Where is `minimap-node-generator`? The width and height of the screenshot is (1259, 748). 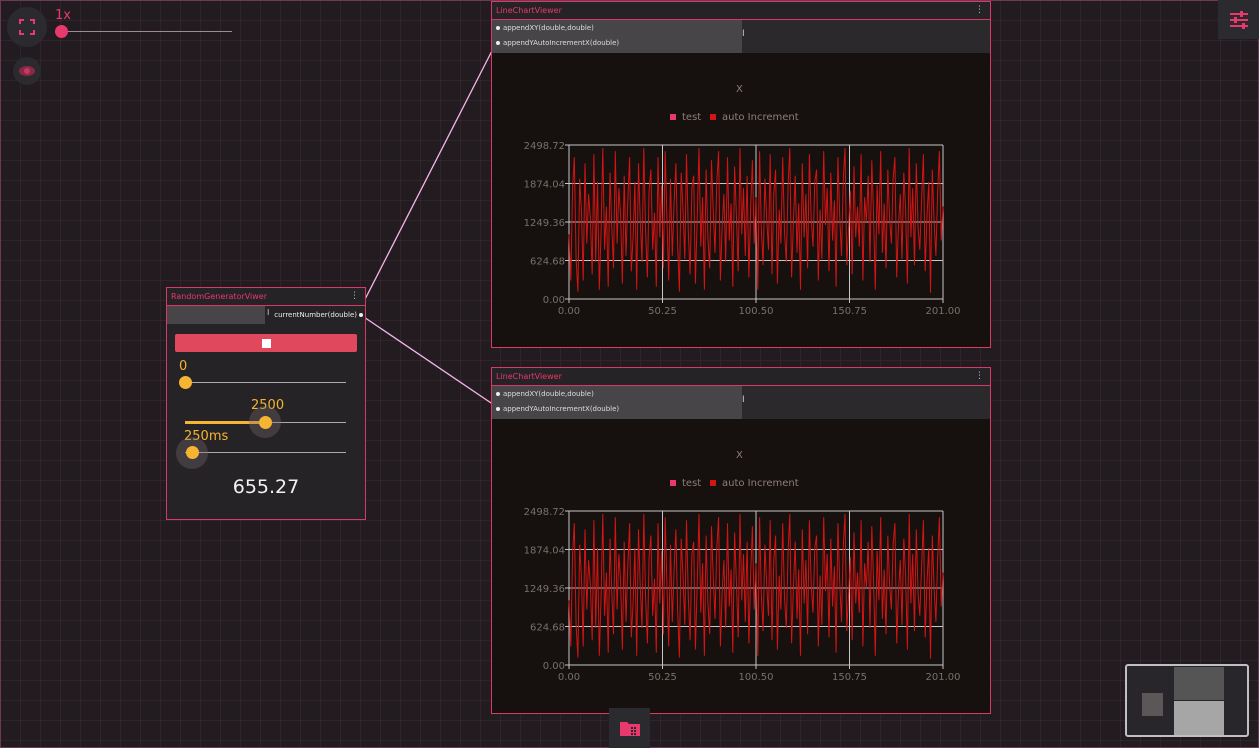 minimap-node-generator is located at coordinates (1152, 704).